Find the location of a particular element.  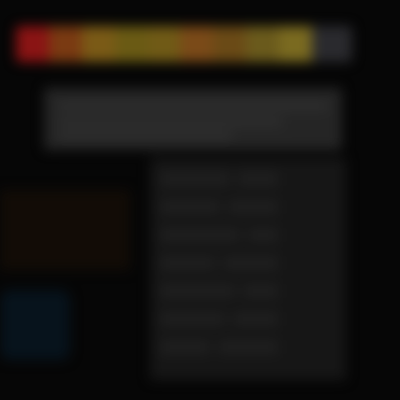

header-banner is located at coordinates (193, 119).